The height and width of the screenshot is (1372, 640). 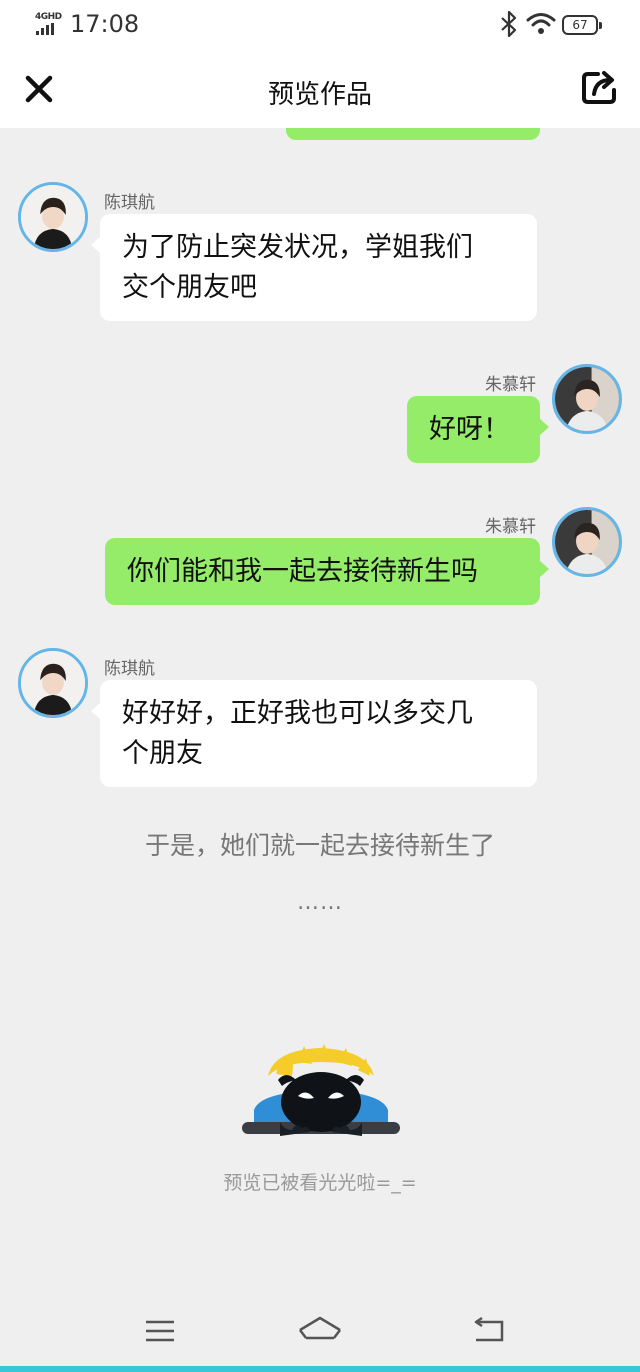 What do you see at coordinates (321, 1090) in the screenshot?
I see `mascot-icon` at bounding box center [321, 1090].